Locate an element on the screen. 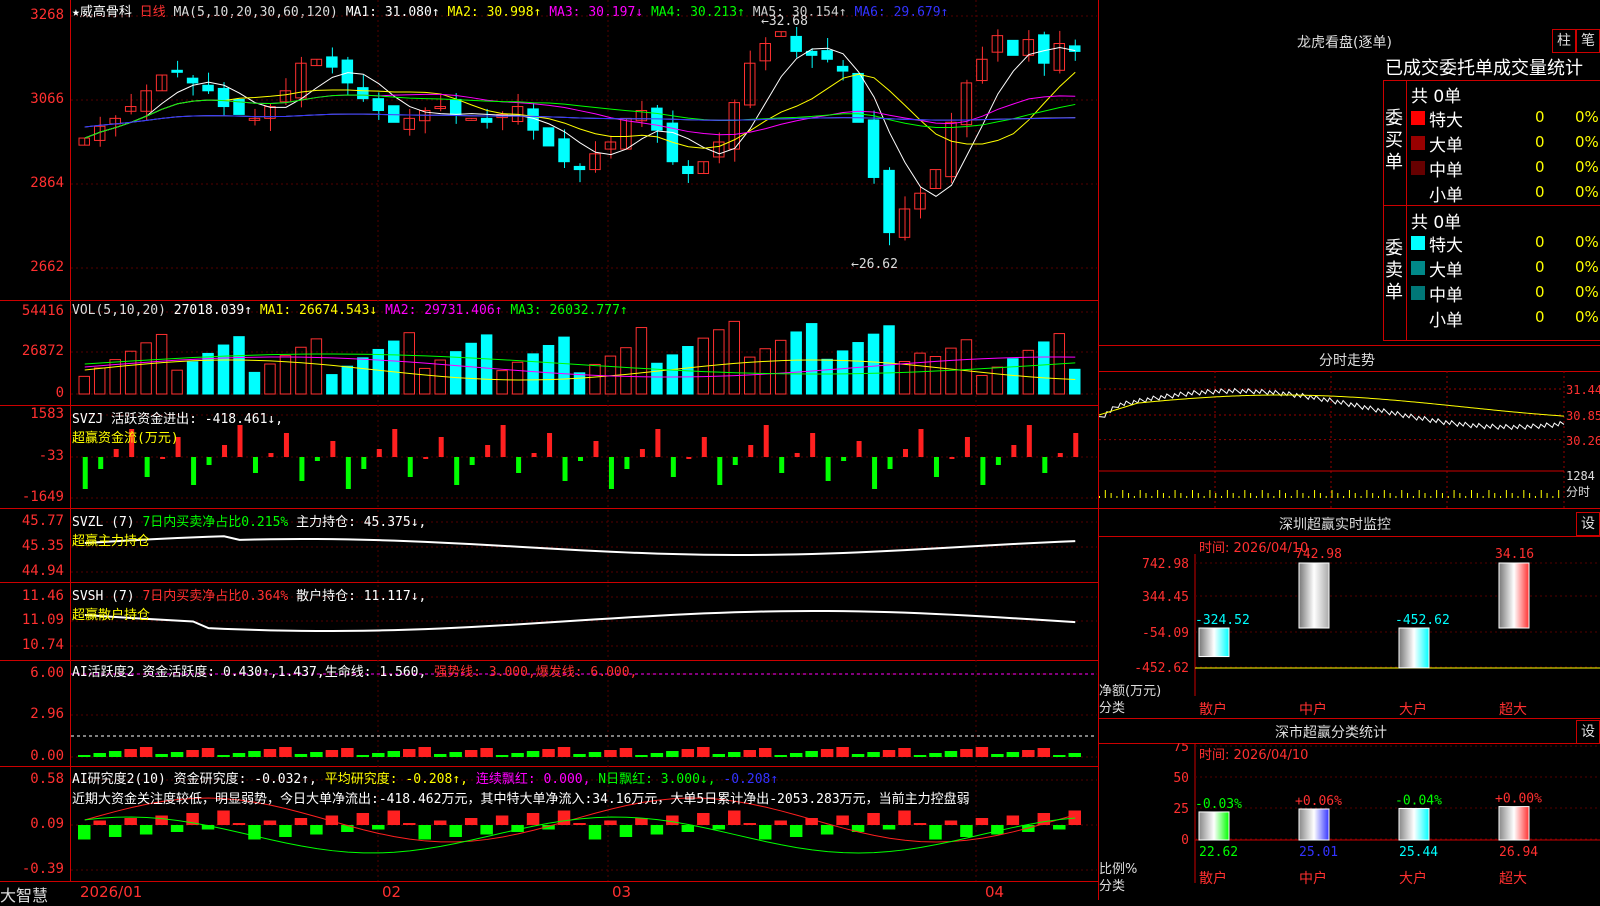 The width and height of the screenshot is (1600, 906). stat-tabs: 已成交委托单成交量统计 is located at coordinates (1484, 67).